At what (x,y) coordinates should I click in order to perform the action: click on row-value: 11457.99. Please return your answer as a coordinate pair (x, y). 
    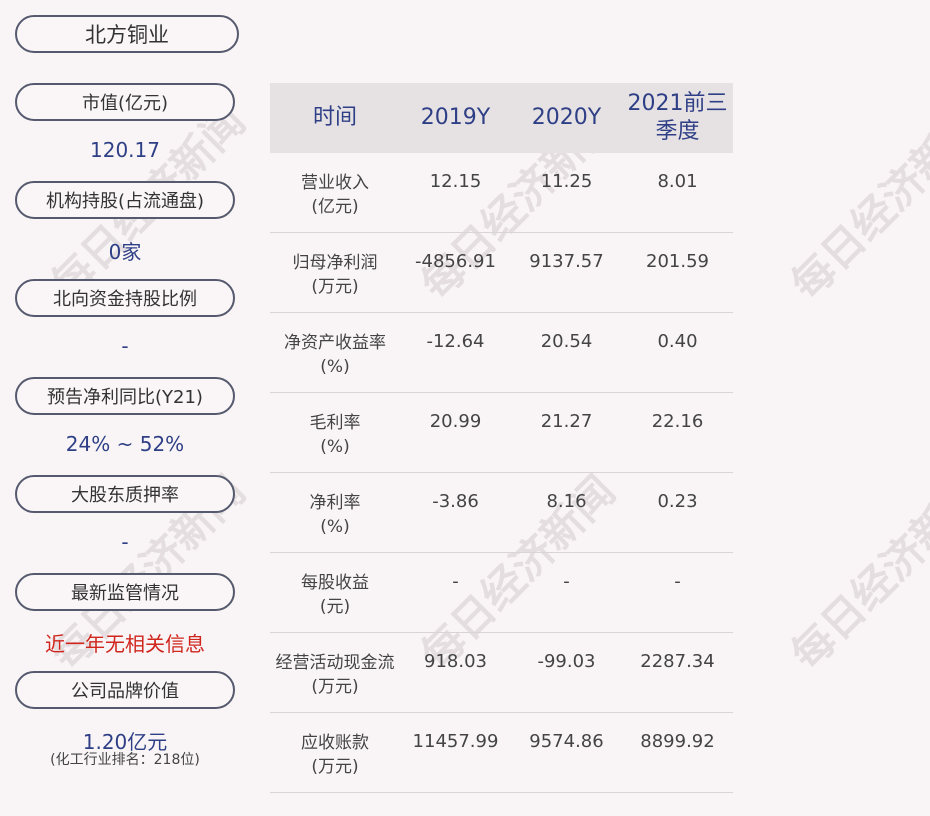
    Looking at the image, I should click on (455, 741).